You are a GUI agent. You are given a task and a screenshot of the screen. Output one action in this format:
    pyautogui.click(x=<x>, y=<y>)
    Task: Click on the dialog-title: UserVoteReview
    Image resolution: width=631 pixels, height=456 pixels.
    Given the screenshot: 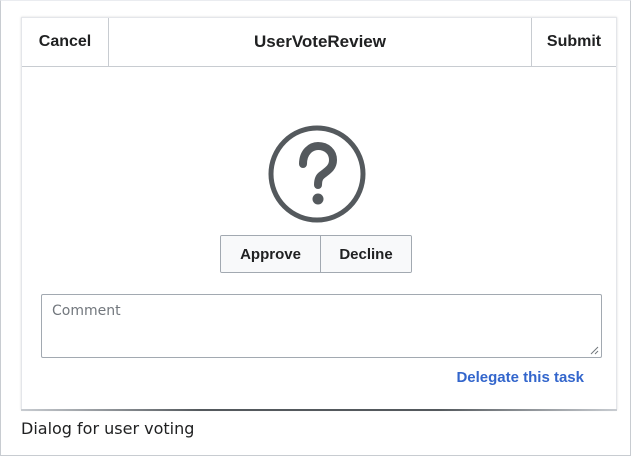 What is the action you would take?
    pyautogui.click(x=320, y=41)
    